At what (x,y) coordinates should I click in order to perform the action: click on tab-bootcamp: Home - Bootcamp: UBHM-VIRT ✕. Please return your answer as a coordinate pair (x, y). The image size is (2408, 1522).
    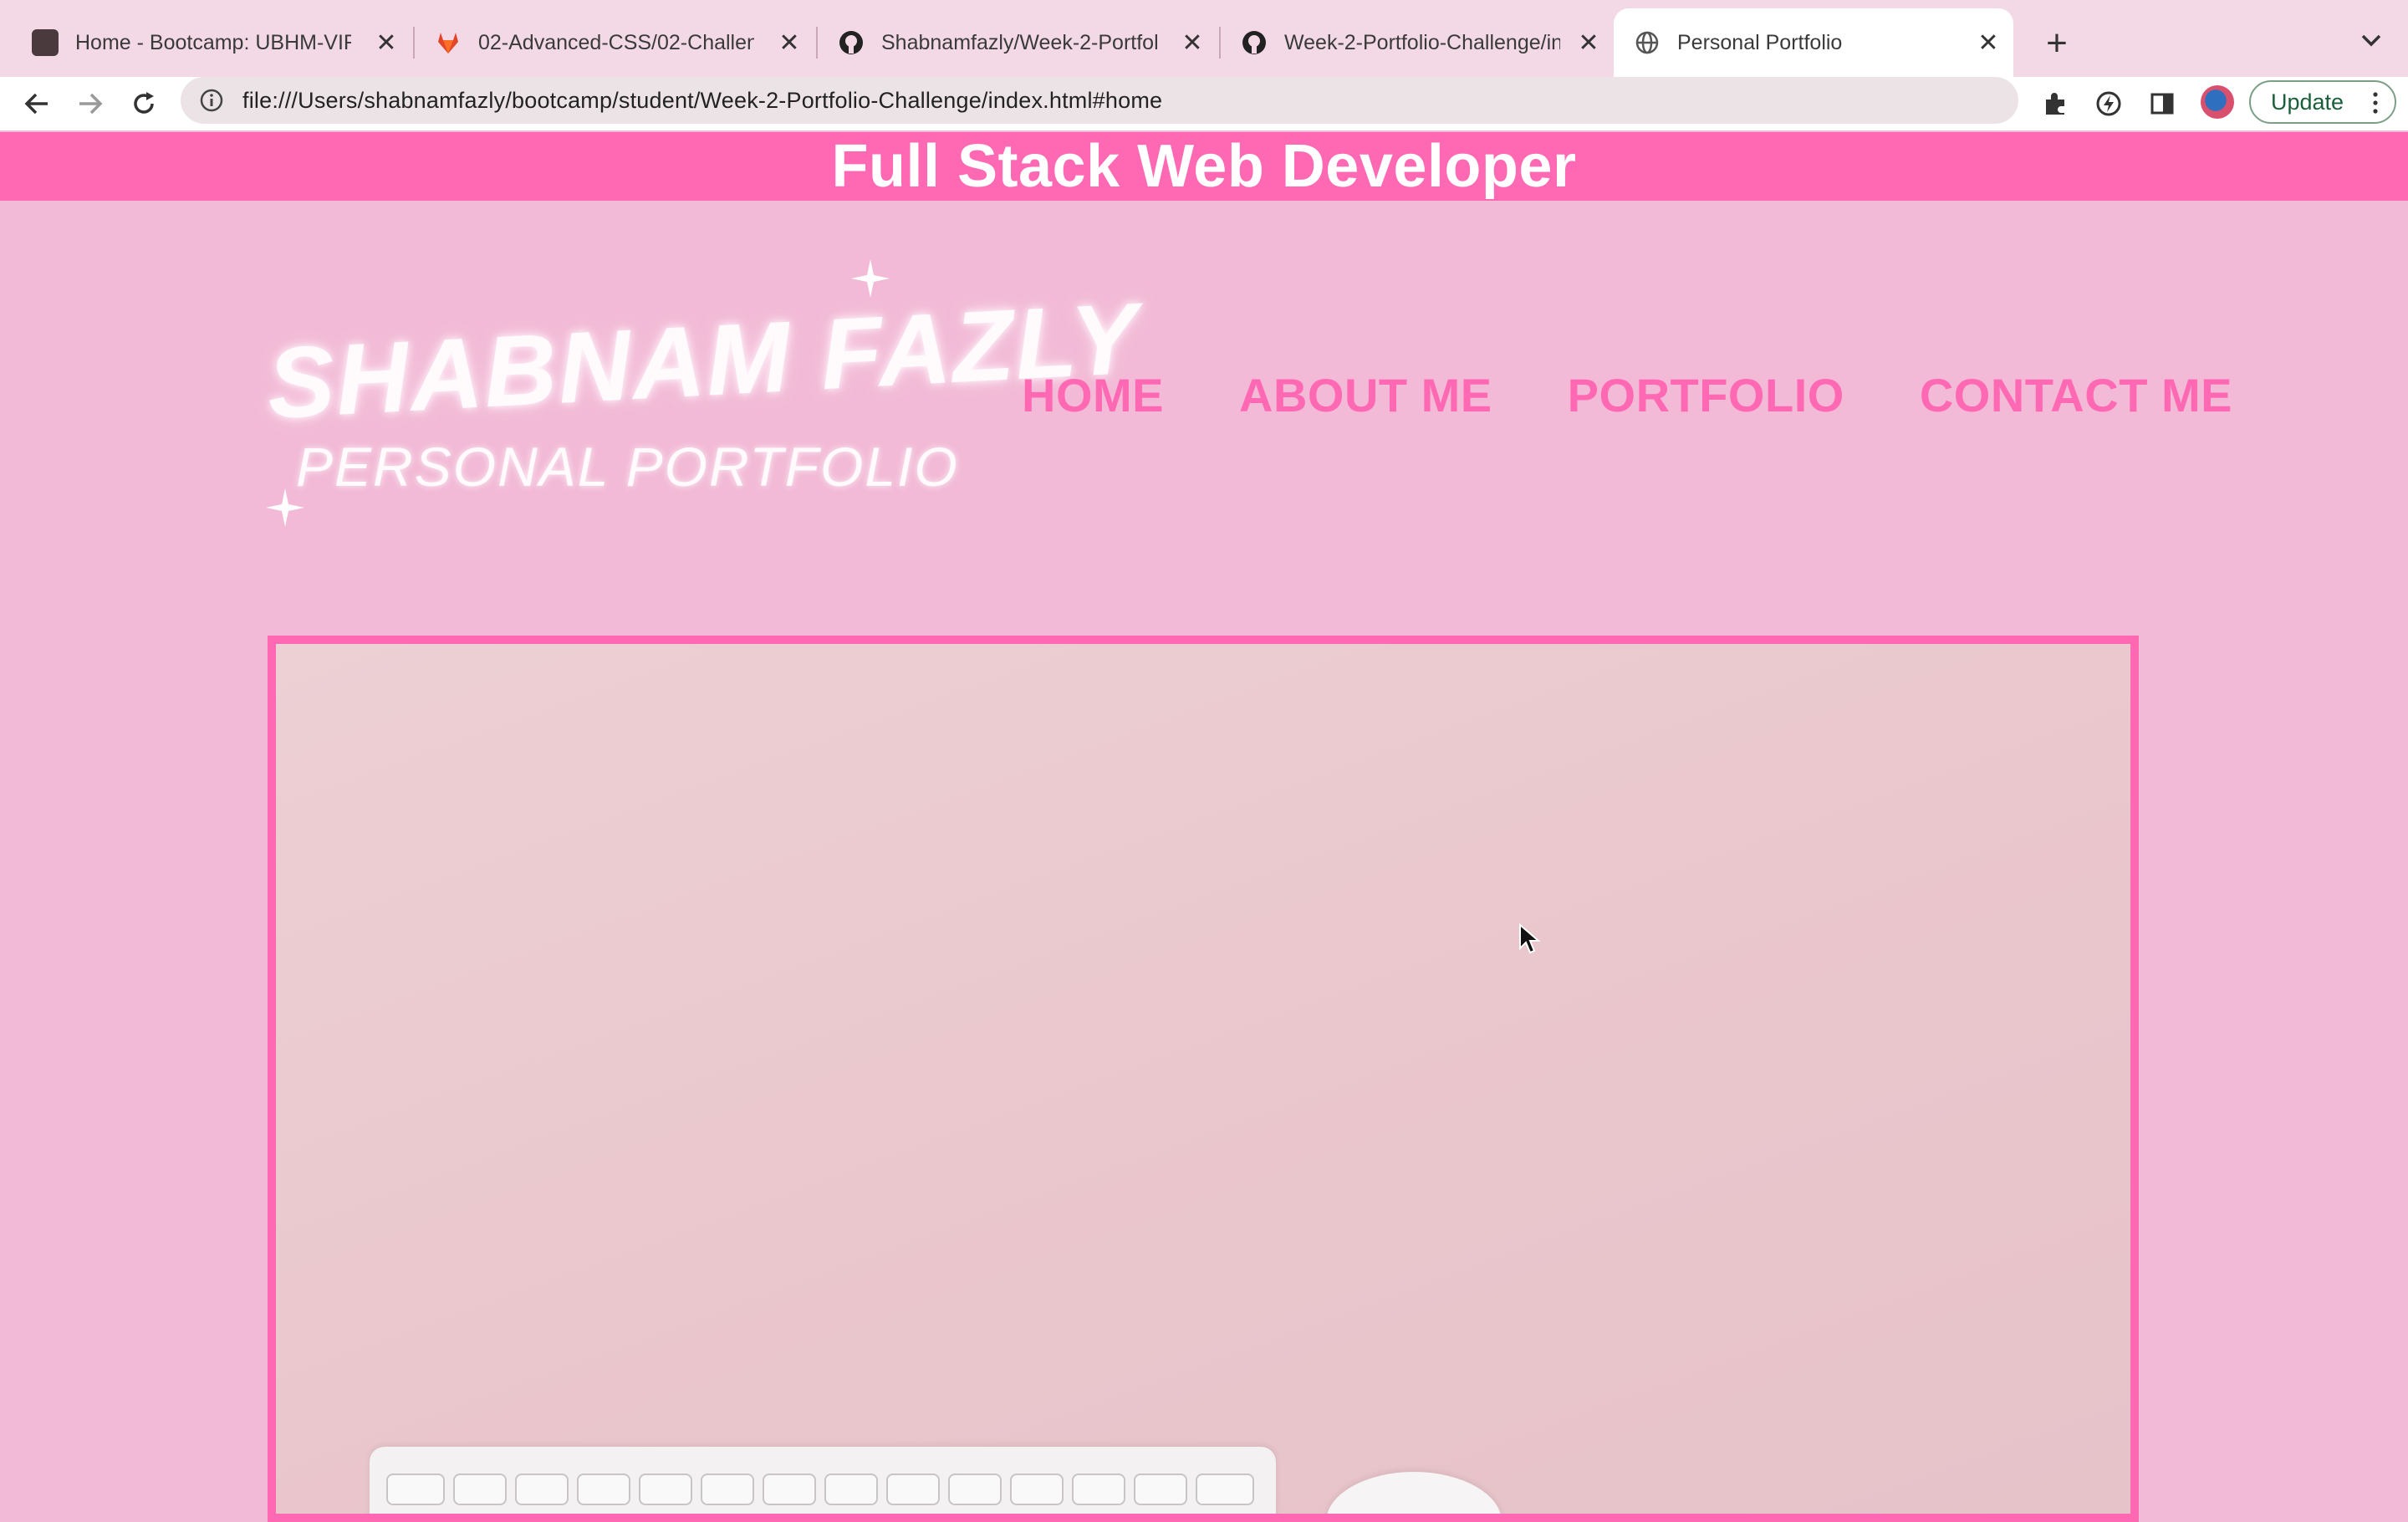
    Looking at the image, I should click on (212, 42).